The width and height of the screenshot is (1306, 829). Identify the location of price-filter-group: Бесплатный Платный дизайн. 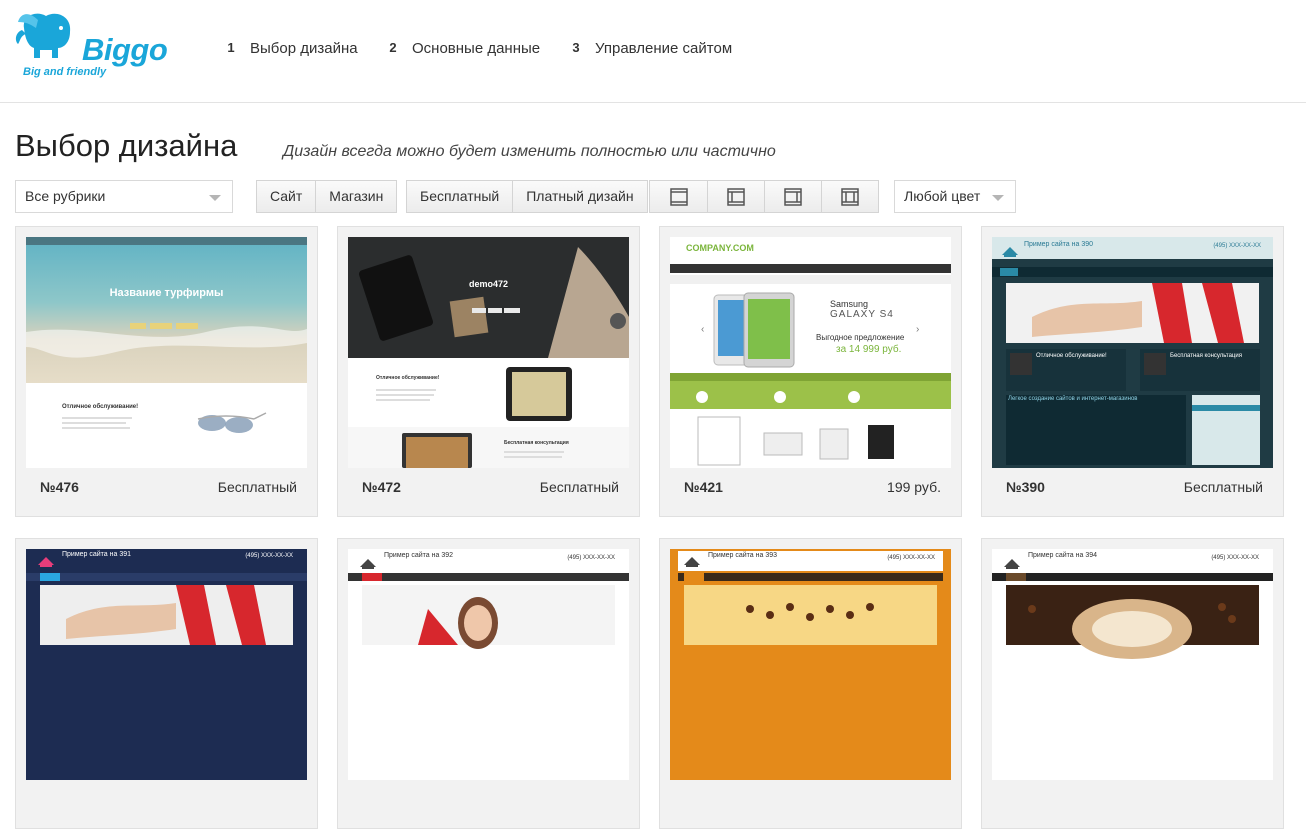
(527, 196).